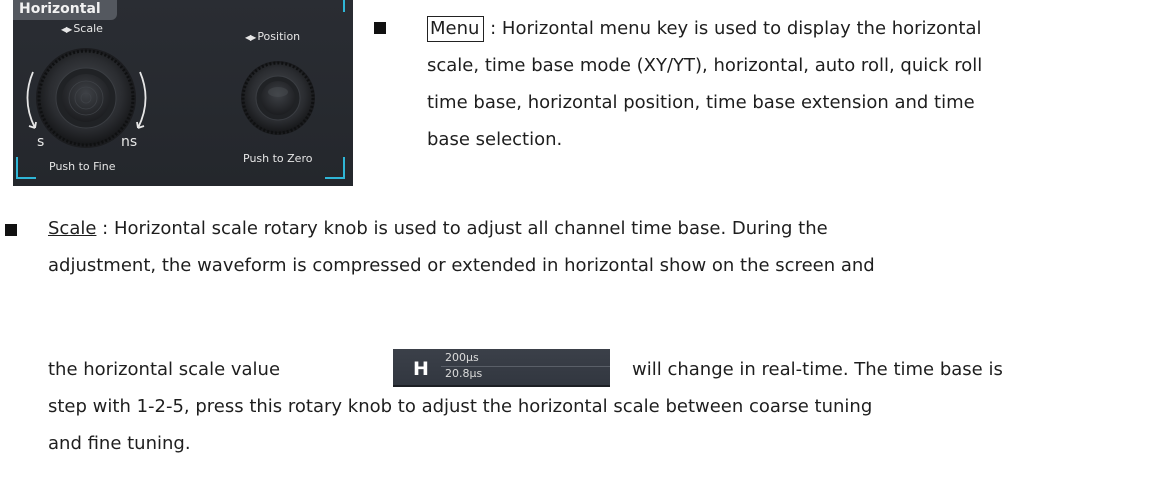 Image resolution: width=1169 pixels, height=487 pixels. What do you see at coordinates (501, 368) in the screenshot?
I see `horizontal-scale-value-display: H 200µs 20.8µs` at bounding box center [501, 368].